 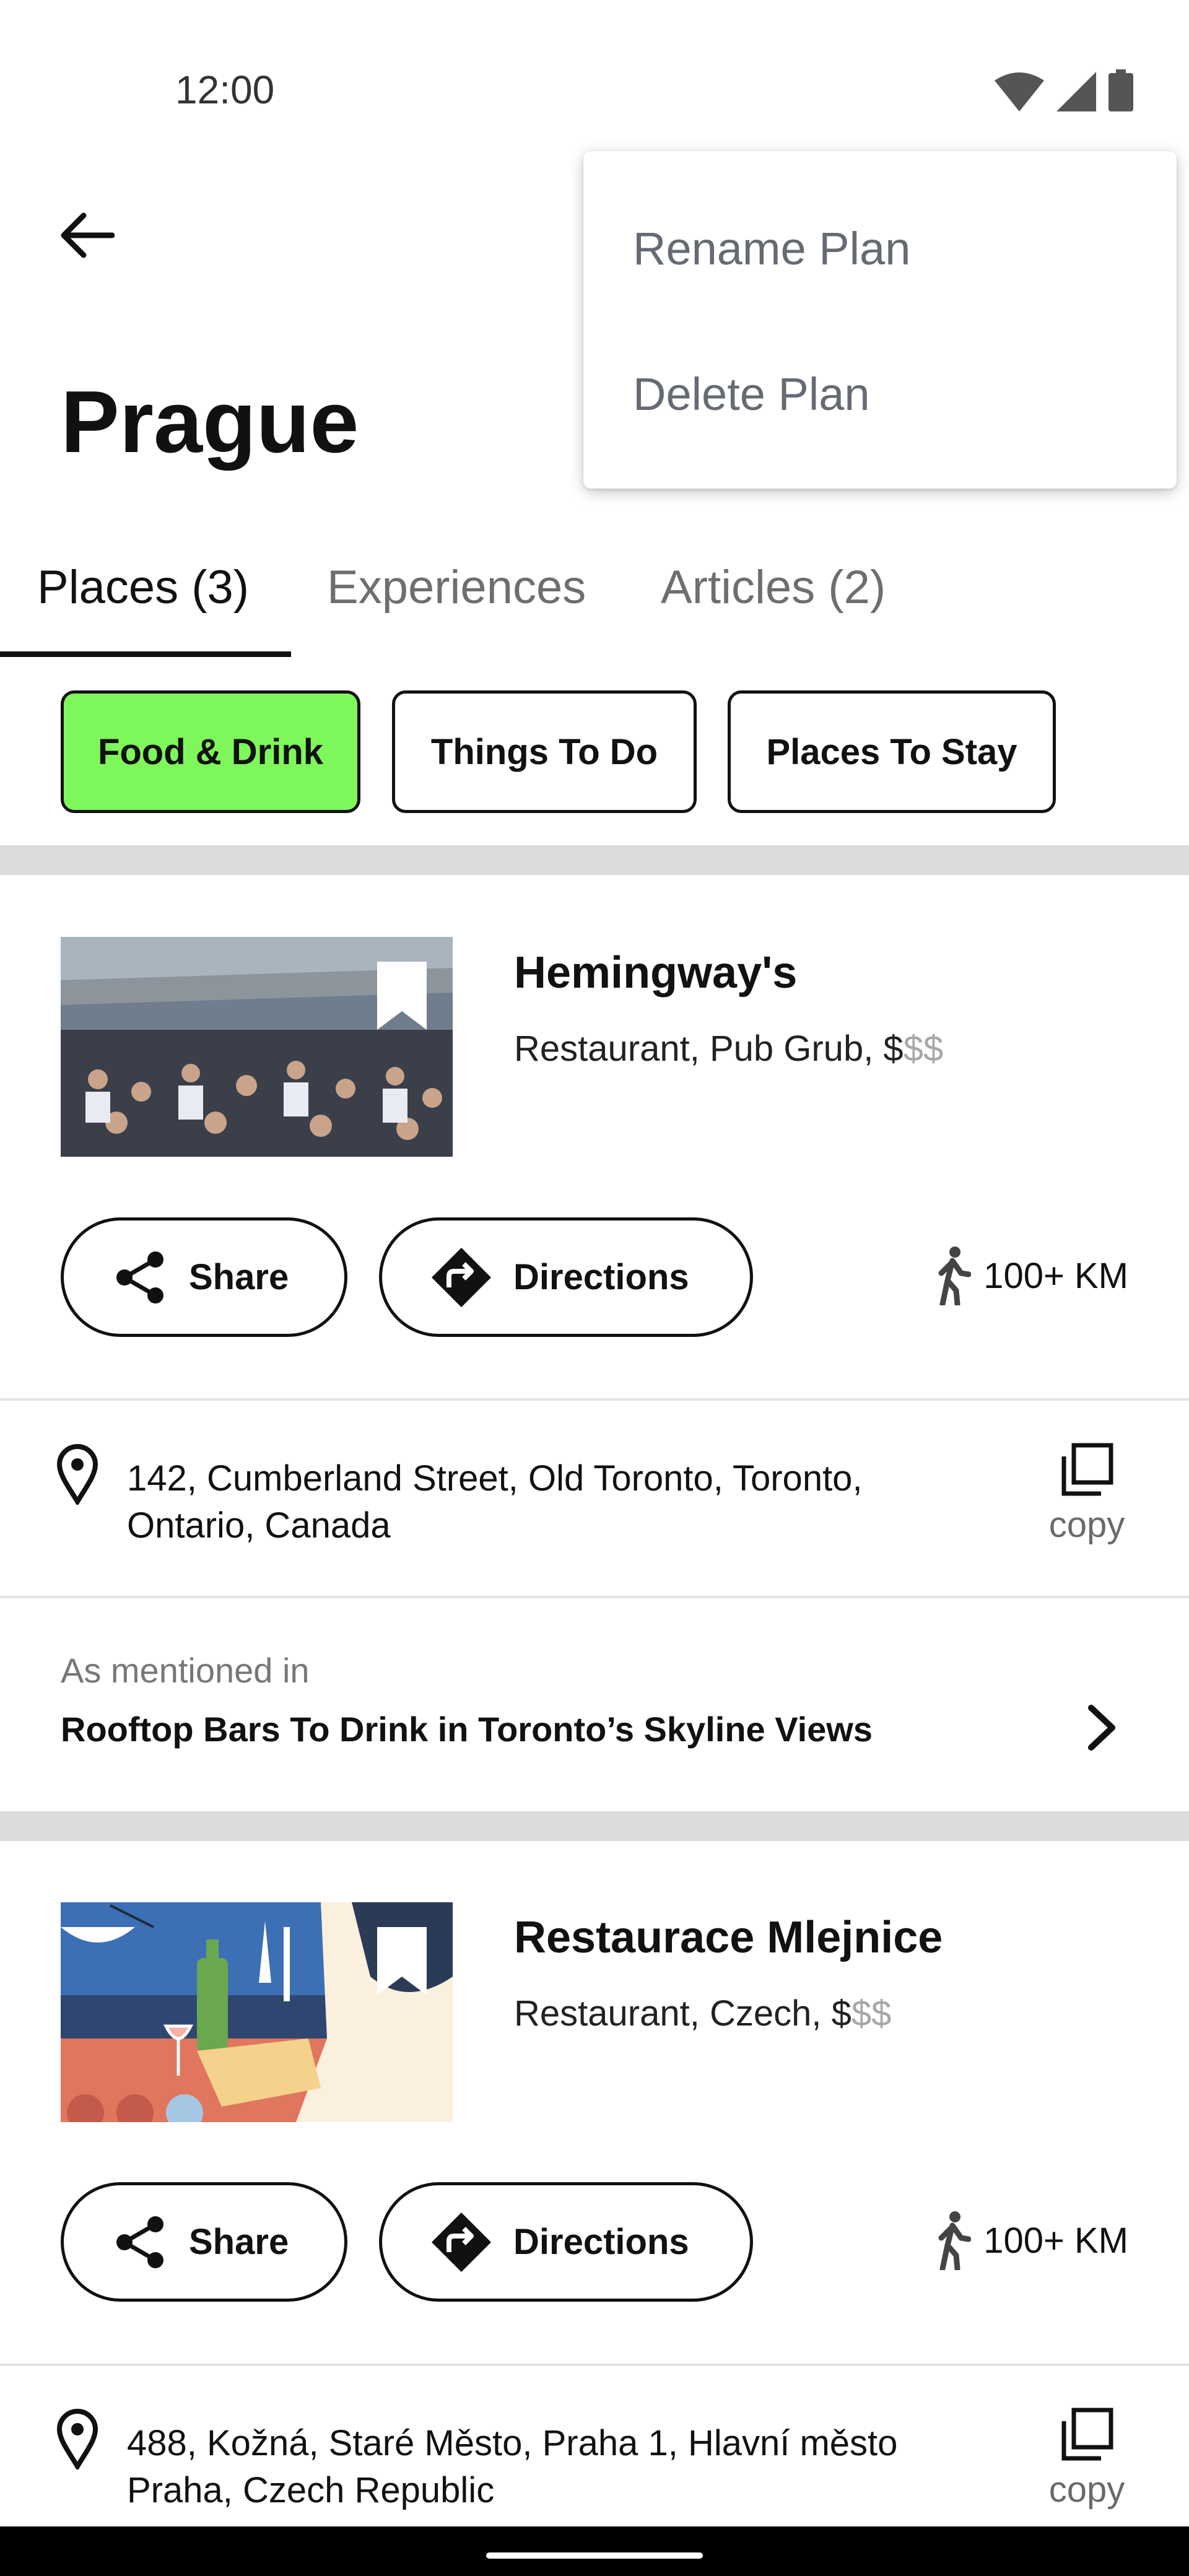 What do you see at coordinates (682, 2013) in the screenshot?
I see `place-category: Restaurant, Czech, $` at bounding box center [682, 2013].